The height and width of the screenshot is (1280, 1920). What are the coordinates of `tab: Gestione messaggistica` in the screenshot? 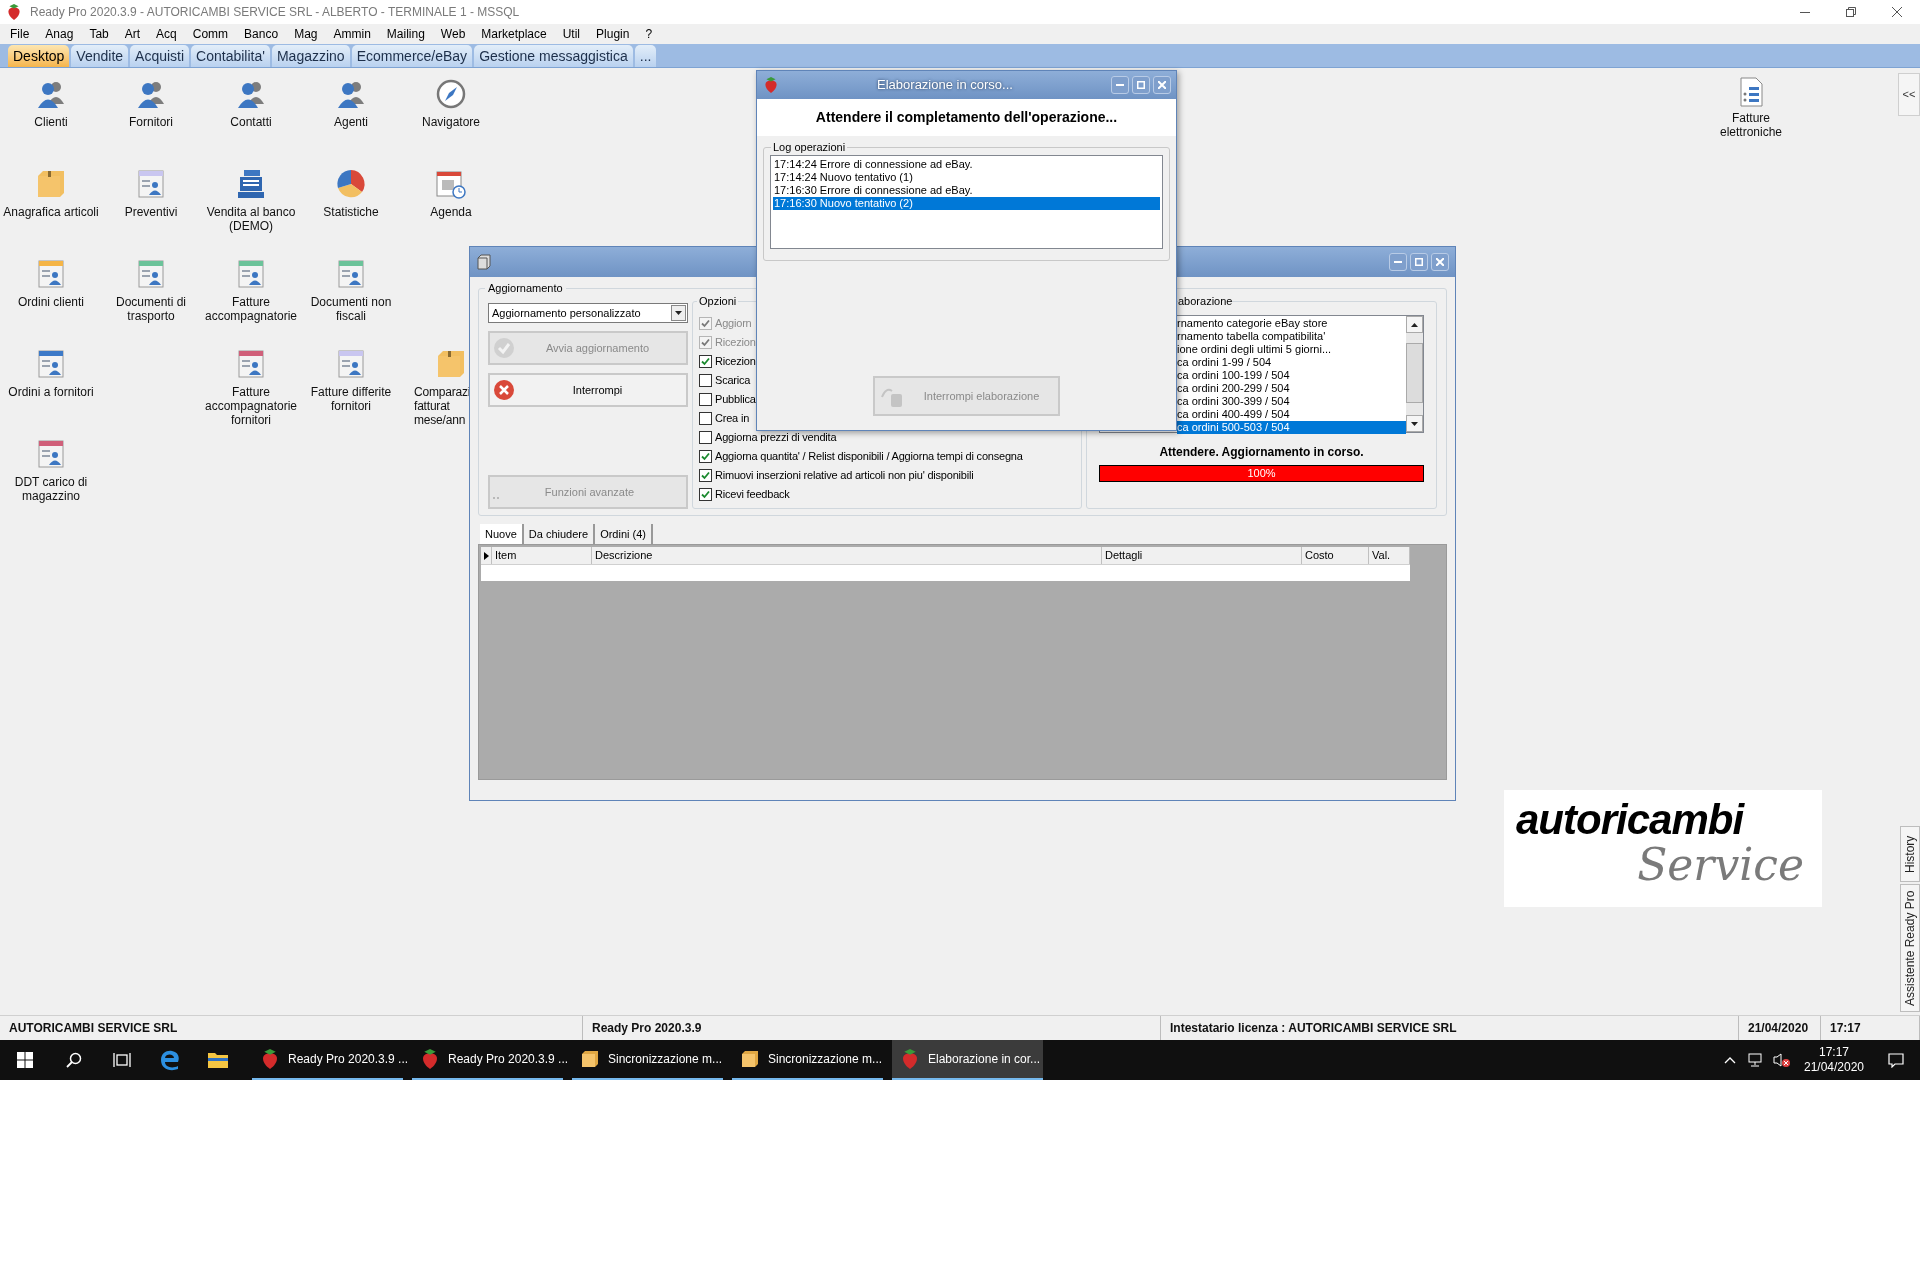 It's located at (553, 56).